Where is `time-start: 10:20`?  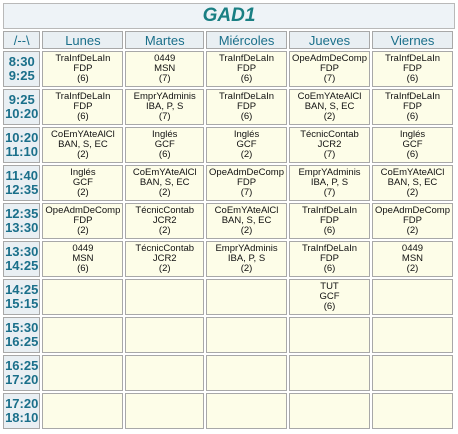 time-start: 10:20 is located at coordinates (22, 137).